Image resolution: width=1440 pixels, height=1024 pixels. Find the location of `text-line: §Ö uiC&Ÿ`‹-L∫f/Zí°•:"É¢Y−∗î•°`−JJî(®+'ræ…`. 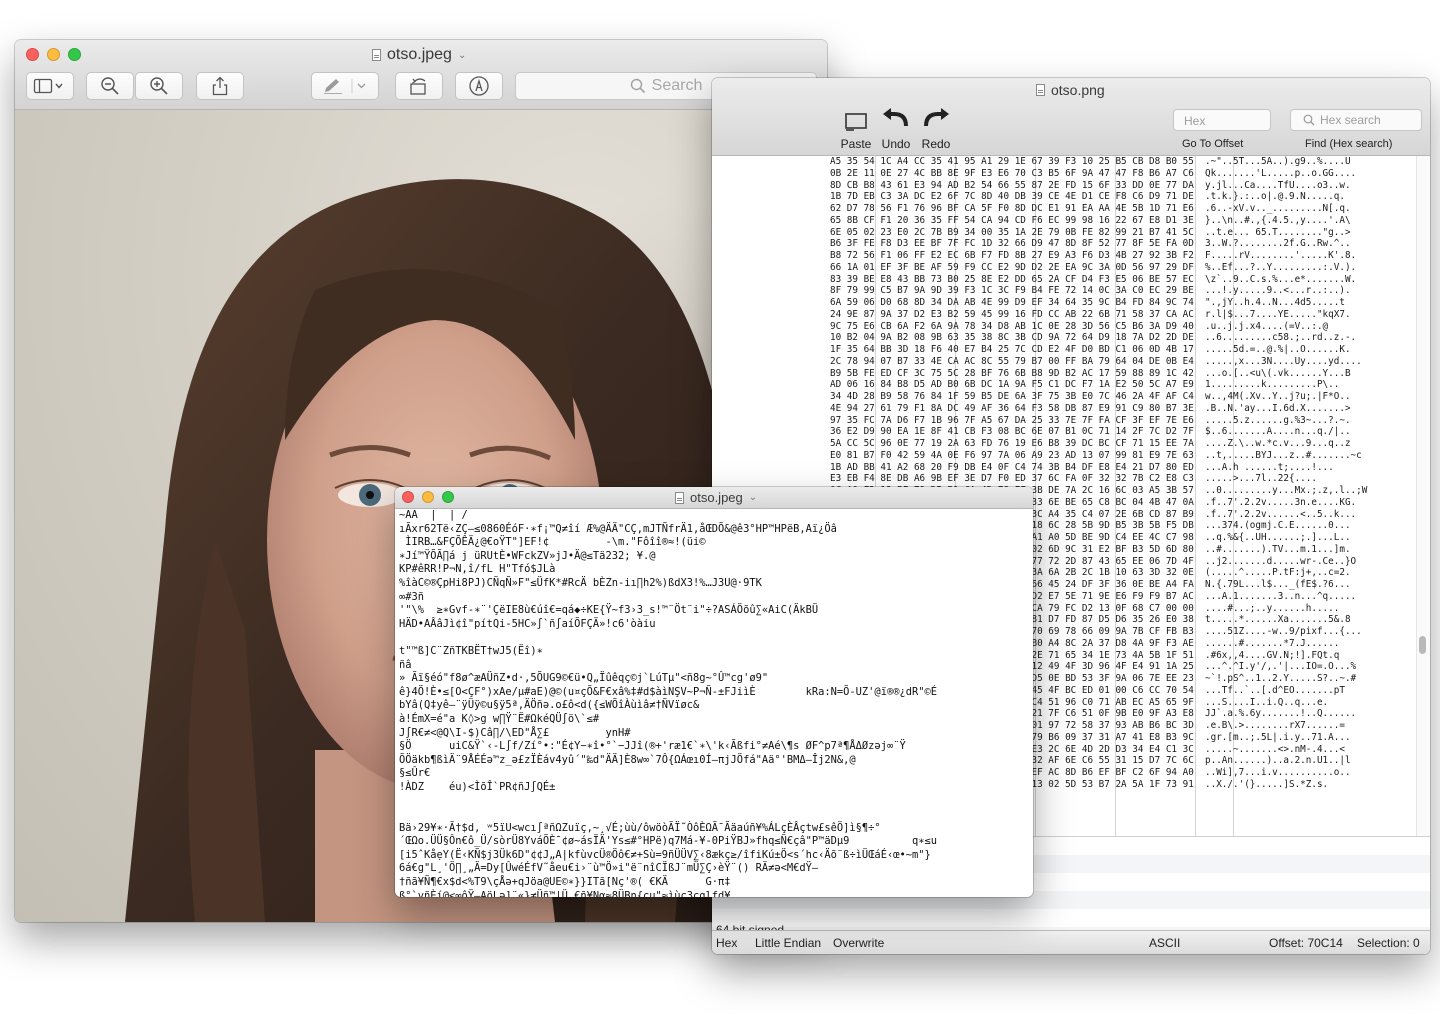

text-line: §Ö uiC&Ÿ`‹-L∫f/Zí°•:"É¢Y−∗î•°`−JJî(®+'ræ… is located at coordinates (652, 746).